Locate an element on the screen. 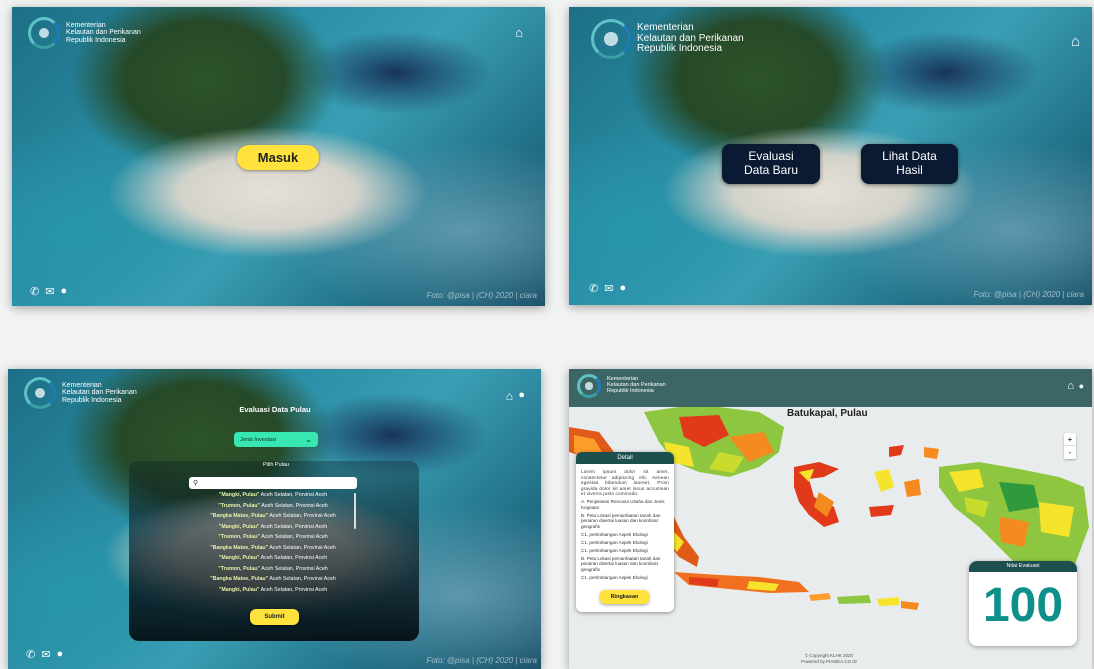  zoom-out-button: - is located at coordinates (1070, 452).